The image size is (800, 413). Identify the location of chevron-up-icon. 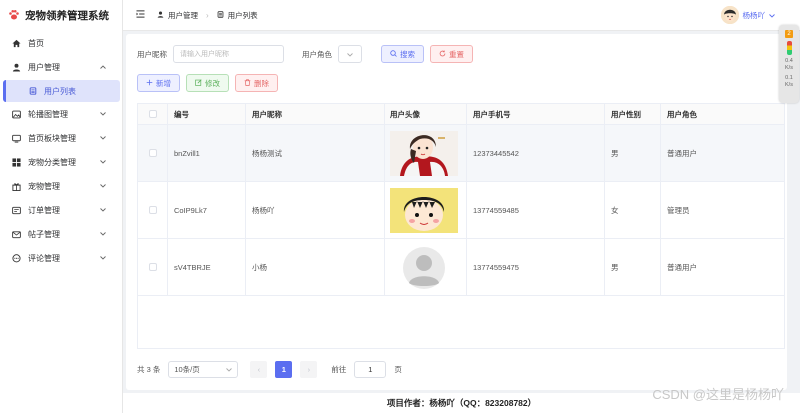
(103, 67).